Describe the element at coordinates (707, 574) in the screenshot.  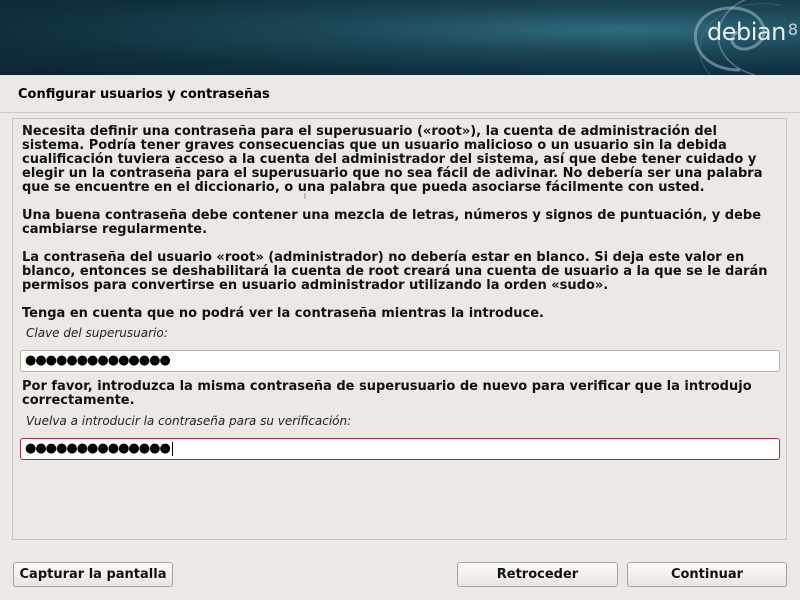
I see `continue-button: Continuar` at that location.